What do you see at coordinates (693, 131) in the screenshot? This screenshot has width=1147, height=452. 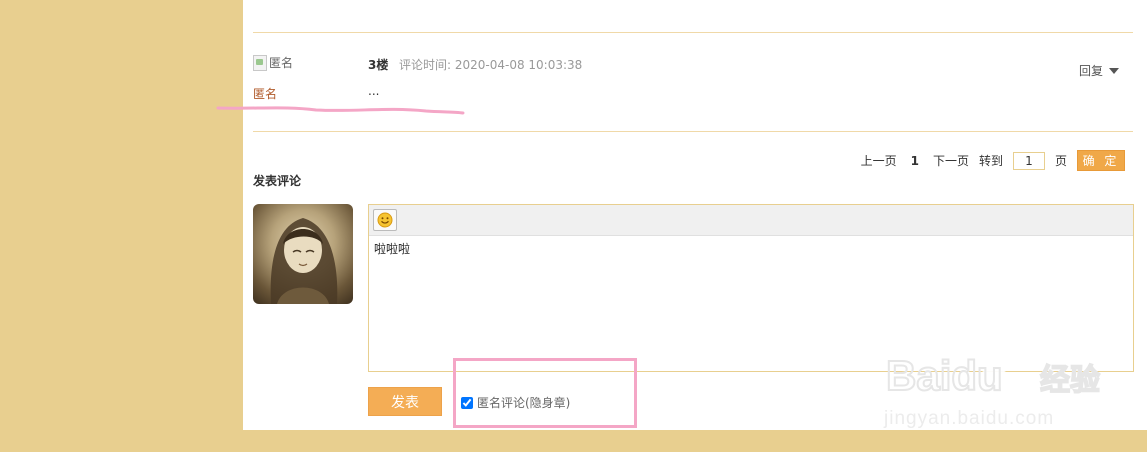 I see `comment-divider` at bounding box center [693, 131].